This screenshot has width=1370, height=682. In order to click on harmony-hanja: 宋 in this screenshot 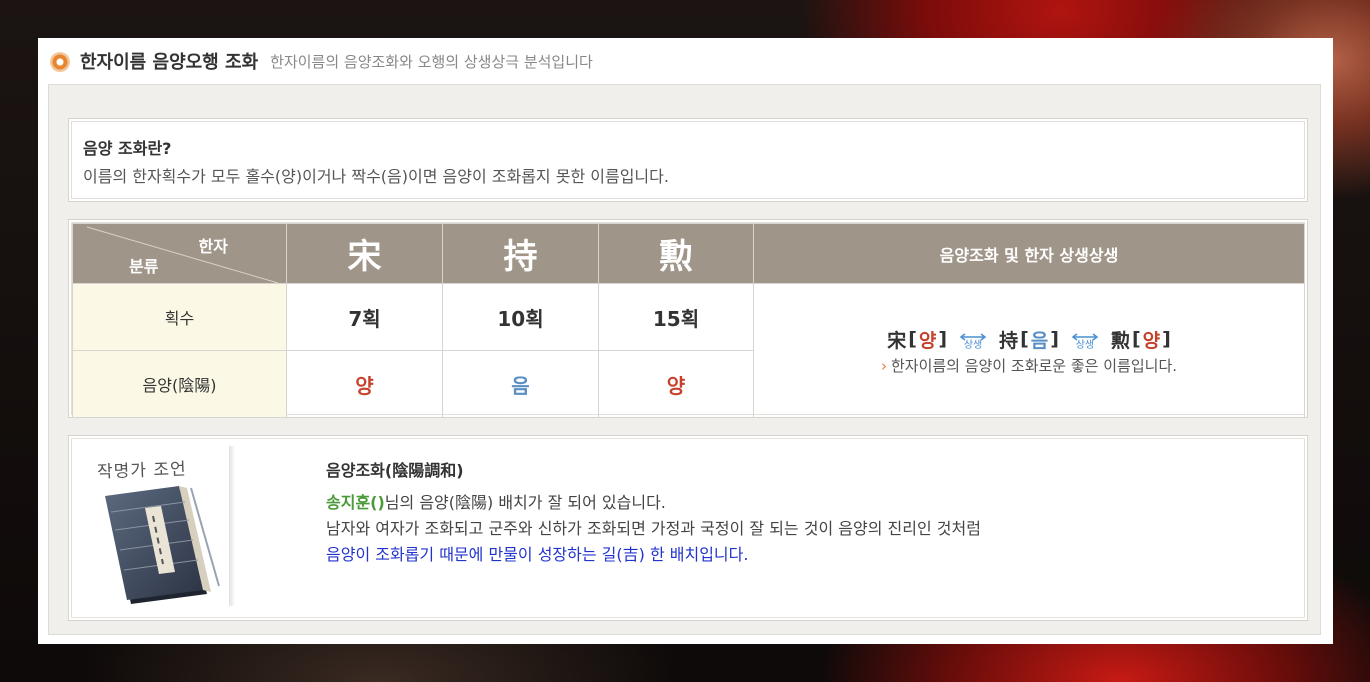, I will do `click(897, 340)`.